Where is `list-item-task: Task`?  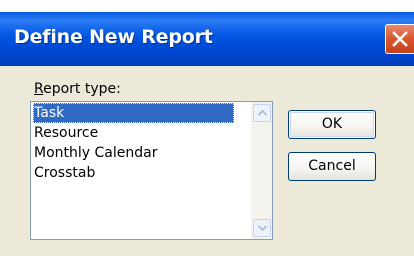 list-item-task: Task is located at coordinates (133, 113).